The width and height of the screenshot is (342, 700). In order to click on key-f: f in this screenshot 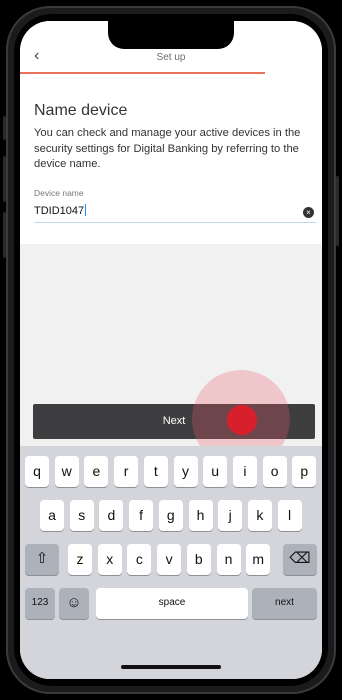, I will do `click(141, 515)`.